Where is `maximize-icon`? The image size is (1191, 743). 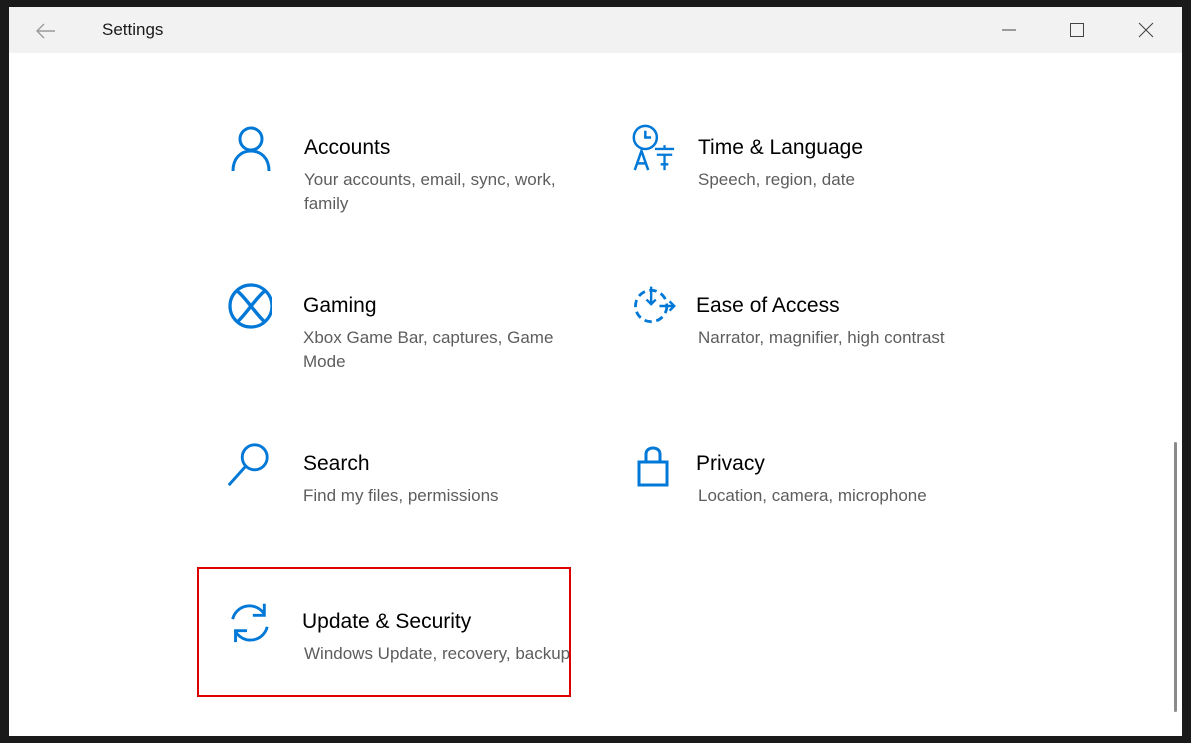
maximize-icon is located at coordinates (1077, 30).